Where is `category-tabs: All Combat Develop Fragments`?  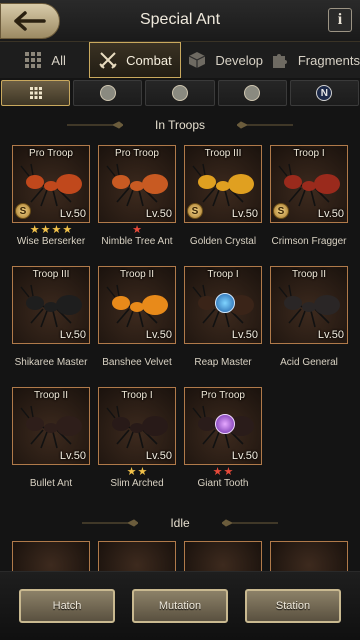
category-tabs: All Combat Develop Fragments is located at coordinates (180, 60).